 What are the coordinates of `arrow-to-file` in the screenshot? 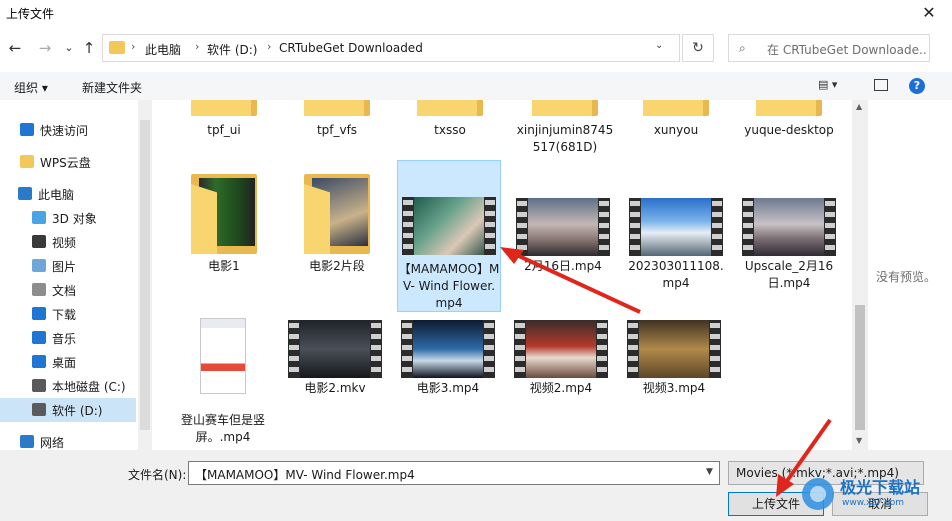 It's located at (573, 281).